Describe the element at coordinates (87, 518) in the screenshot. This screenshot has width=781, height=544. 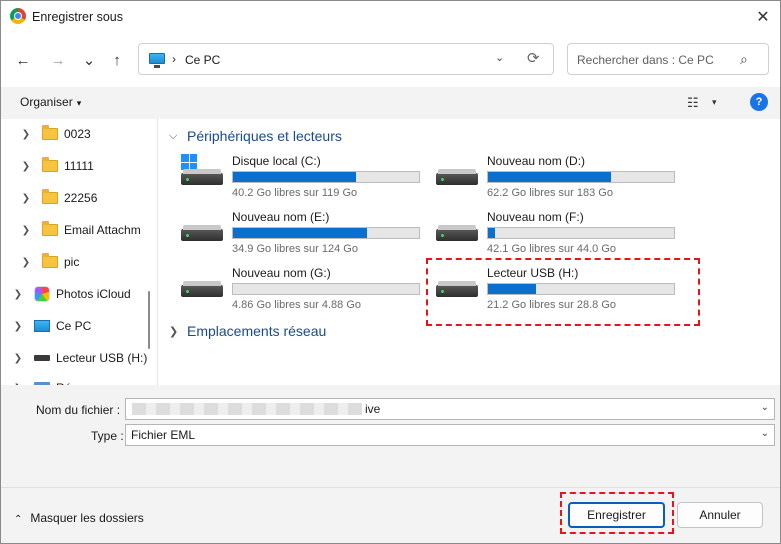
I see `hide-folders-label: Masquer les dossiers` at that location.